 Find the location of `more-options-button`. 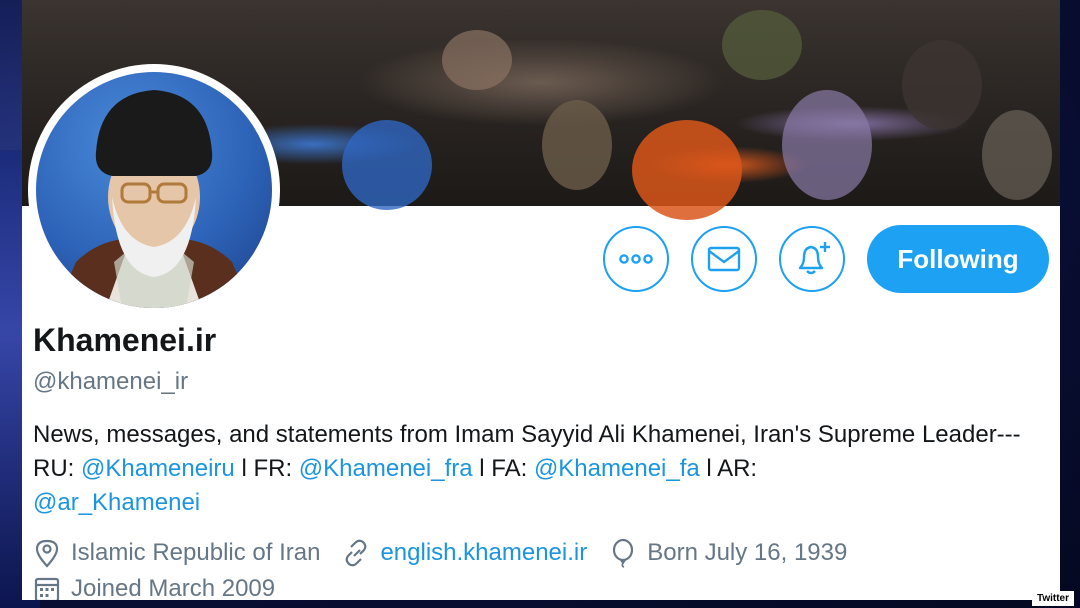

more-options-button is located at coordinates (636, 259).